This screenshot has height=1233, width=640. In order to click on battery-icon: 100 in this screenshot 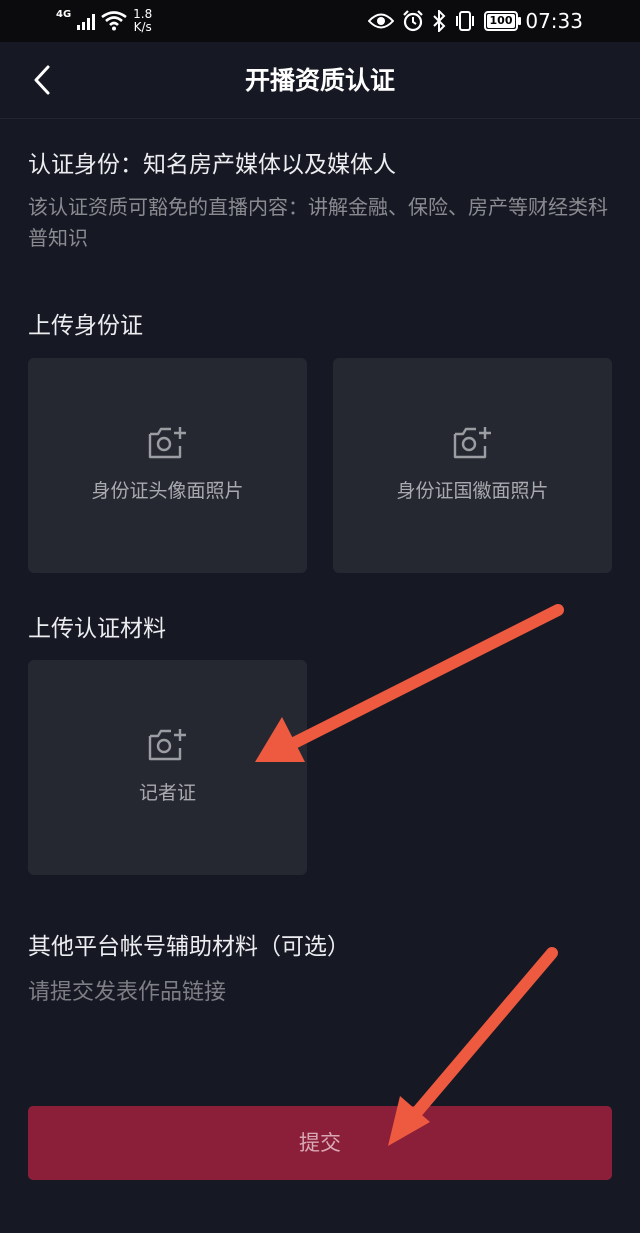, I will do `click(502, 21)`.